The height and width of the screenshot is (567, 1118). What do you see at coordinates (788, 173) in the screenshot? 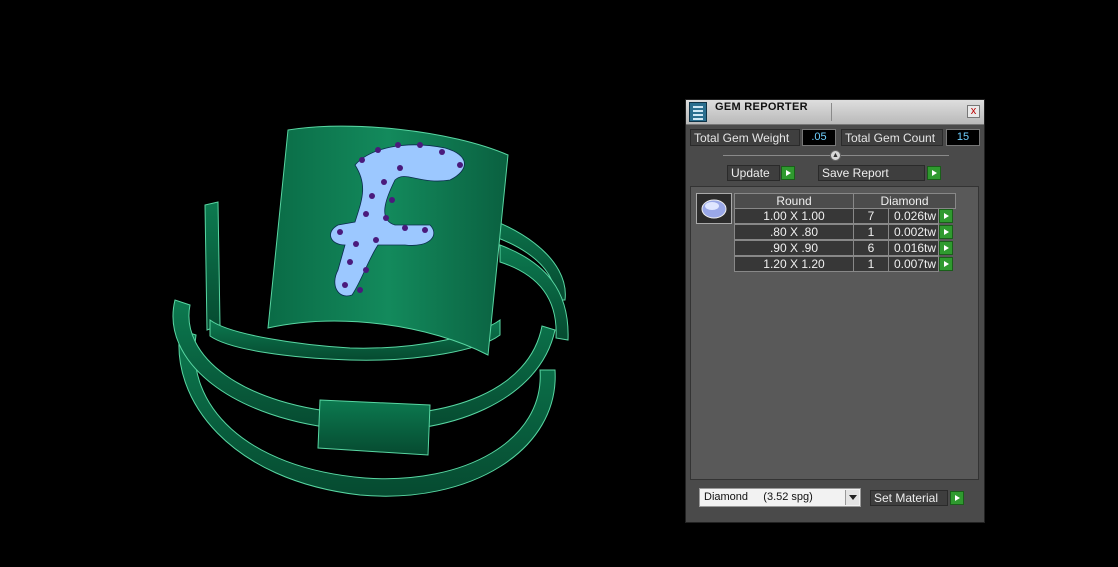
I see `update-go-icon` at bounding box center [788, 173].